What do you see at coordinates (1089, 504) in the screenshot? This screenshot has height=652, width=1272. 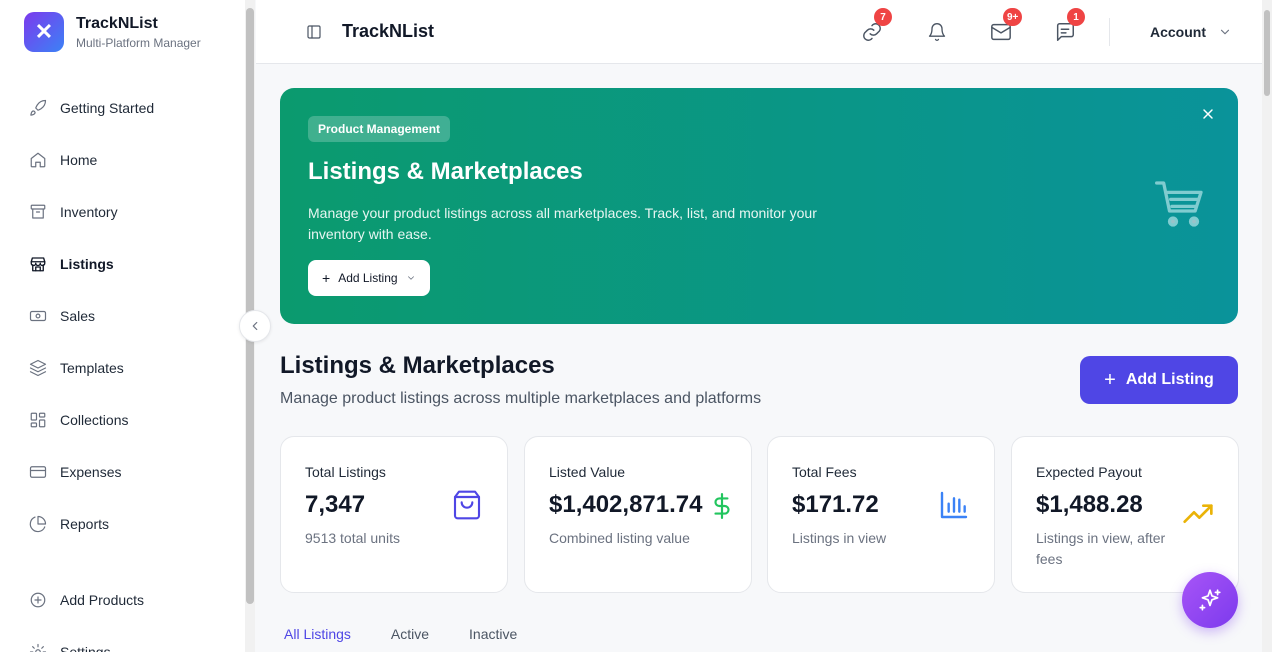 I see `stat-value: $1,488.28` at bounding box center [1089, 504].